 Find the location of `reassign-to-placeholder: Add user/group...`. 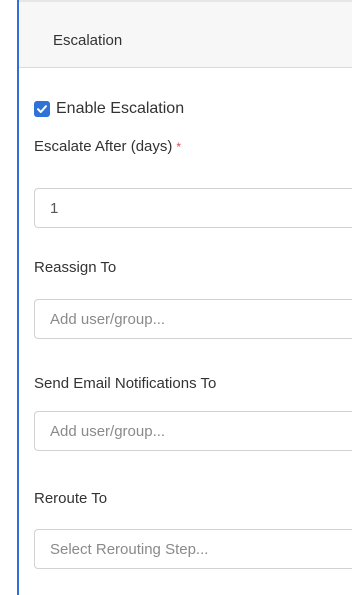

reassign-to-placeholder: Add user/group... is located at coordinates (108, 319).